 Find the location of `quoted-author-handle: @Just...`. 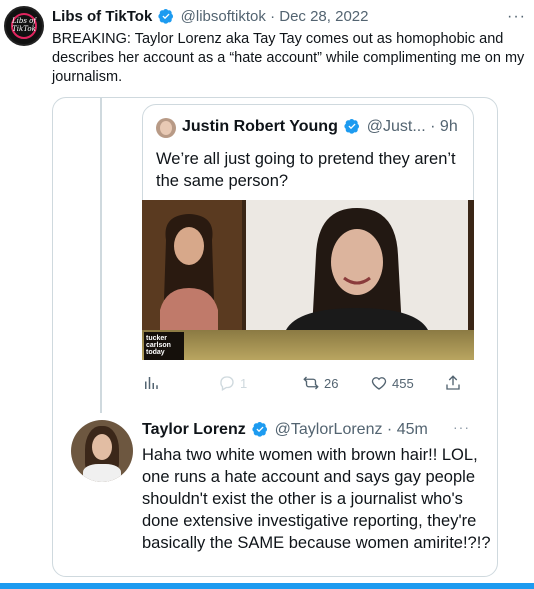

quoted-author-handle: @Just... is located at coordinates (396, 126).